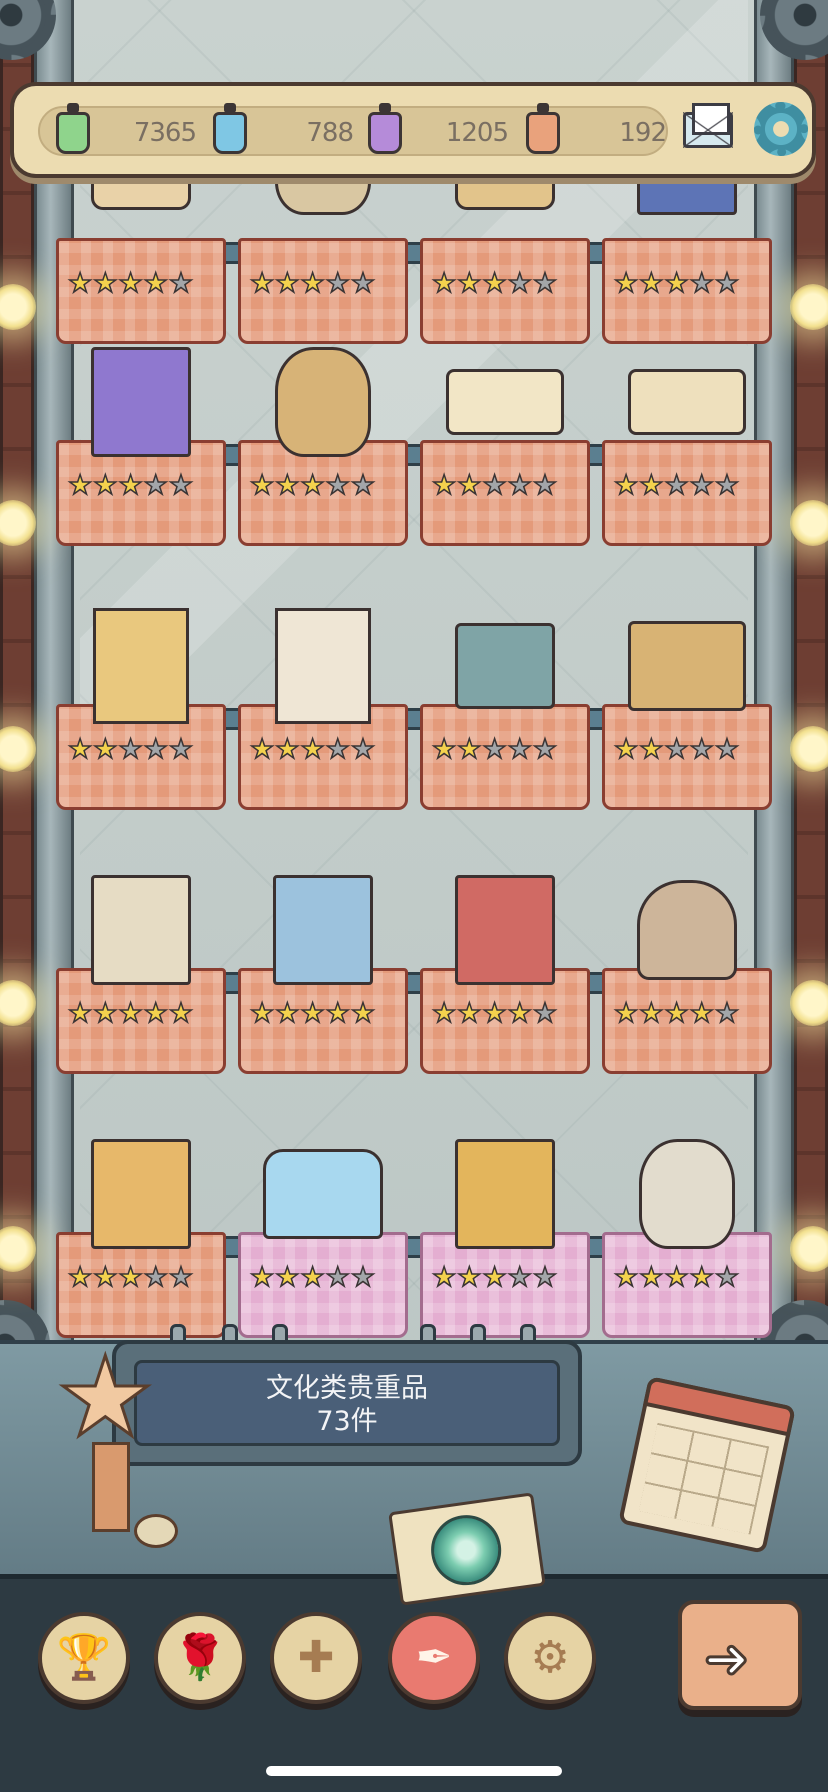 The width and height of the screenshot is (828, 1792). I want to click on resource-bar: 7365 788 1205 192, so click(413, 130).